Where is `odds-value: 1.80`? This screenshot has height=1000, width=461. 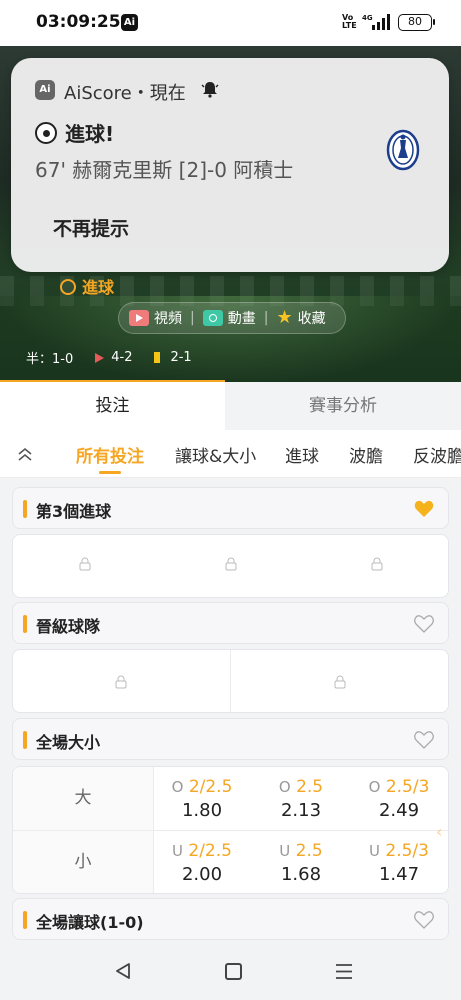
odds-value: 1.80 is located at coordinates (202, 810).